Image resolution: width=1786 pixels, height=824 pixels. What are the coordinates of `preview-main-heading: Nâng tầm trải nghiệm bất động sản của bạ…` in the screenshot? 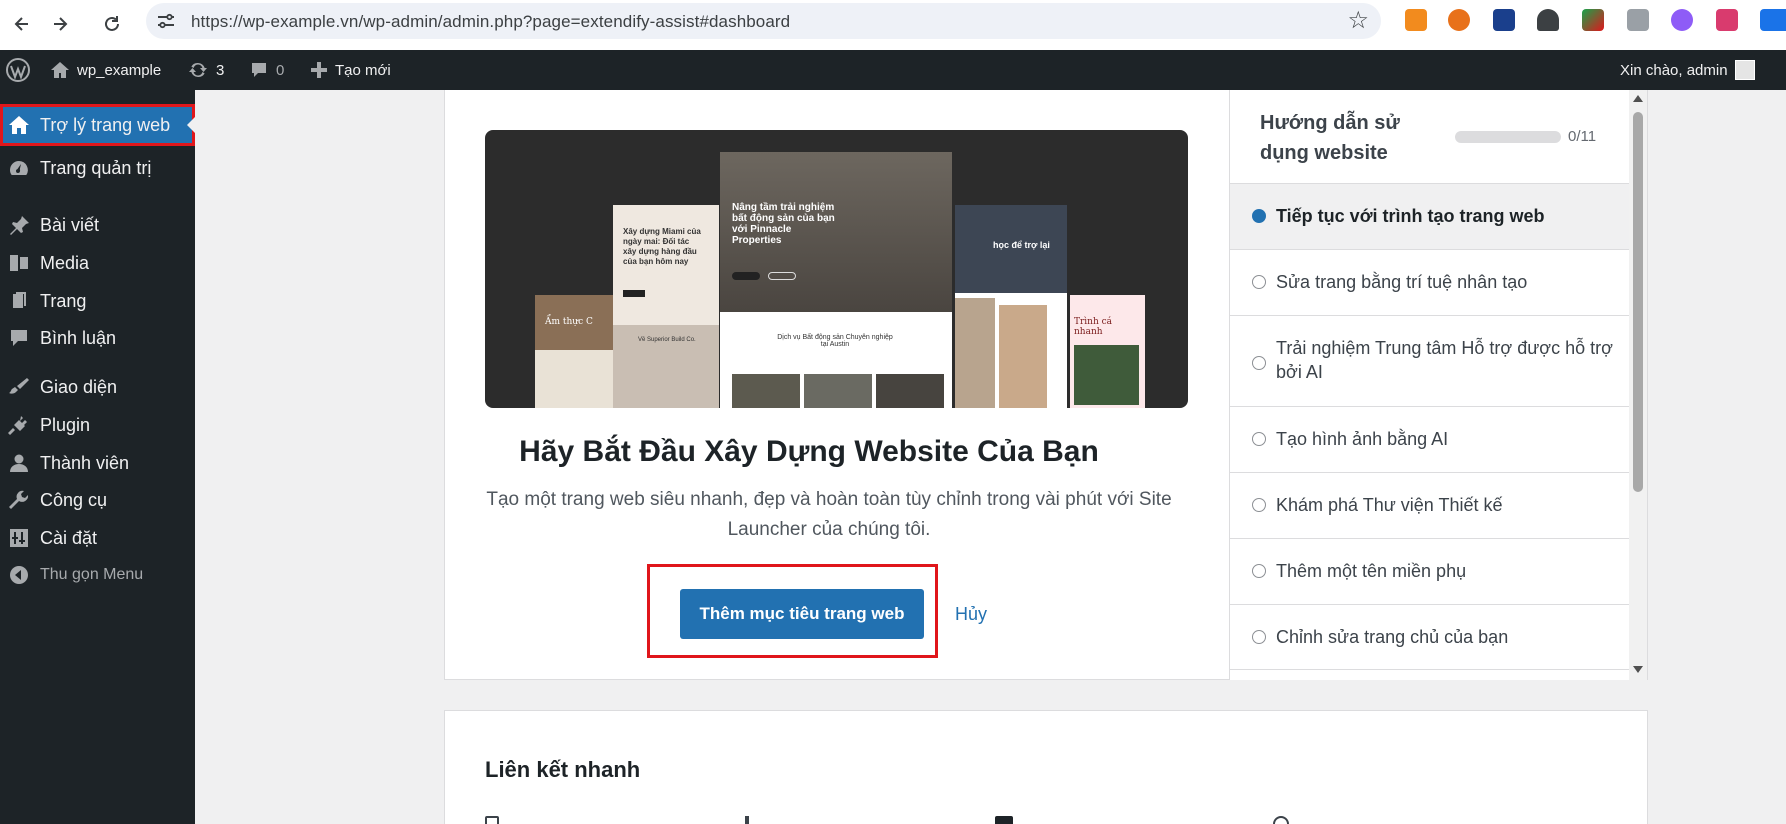 It's located at (783, 224).